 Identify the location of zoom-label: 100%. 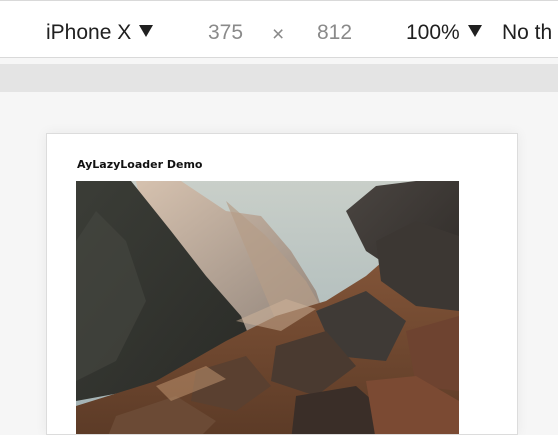
(433, 32).